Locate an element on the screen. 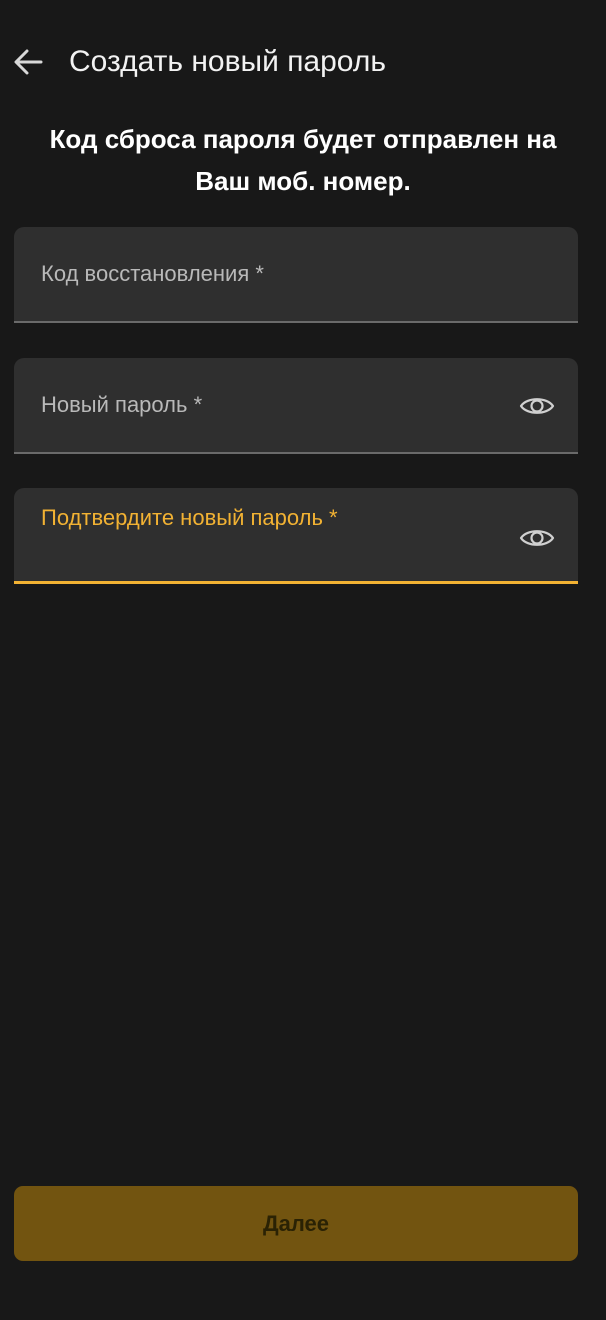  next-button: Далее is located at coordinates (296, 1223).